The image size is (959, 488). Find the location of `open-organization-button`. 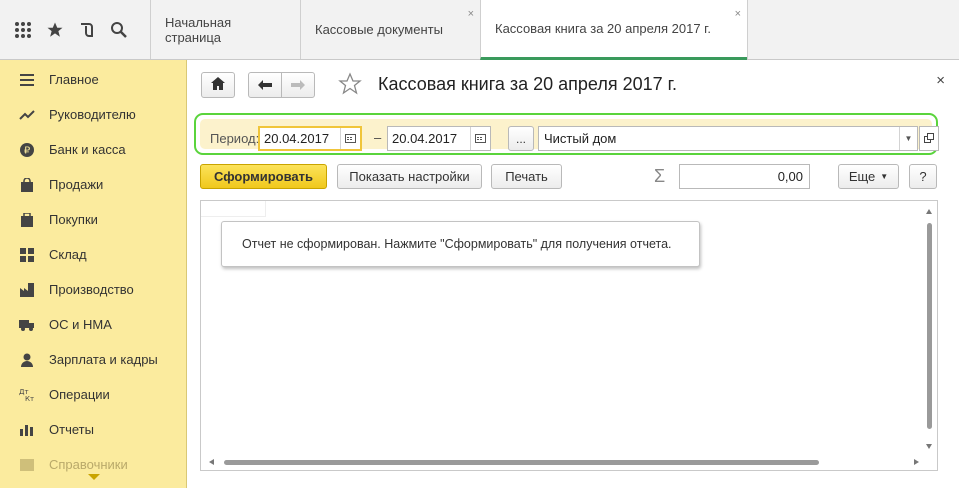

open-organization-button is located at coordinates (929, 138).